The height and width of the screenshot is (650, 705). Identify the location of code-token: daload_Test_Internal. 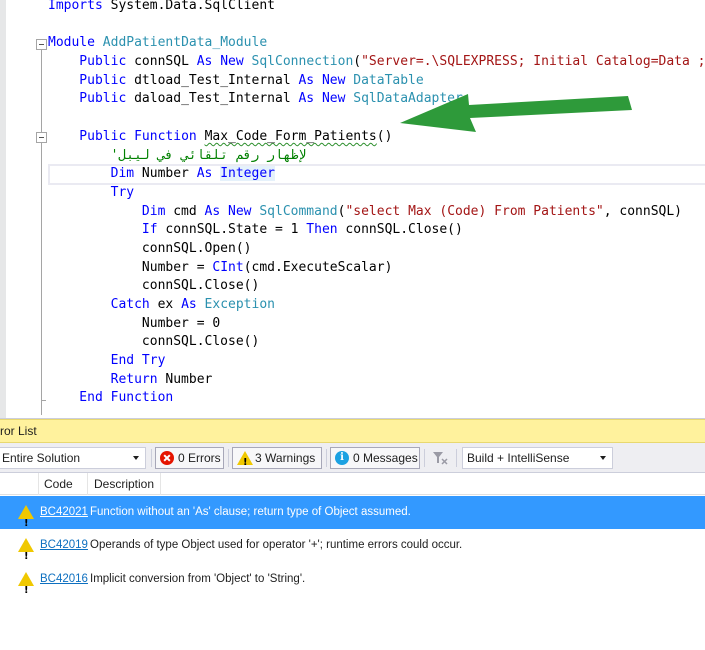
(212, 99).